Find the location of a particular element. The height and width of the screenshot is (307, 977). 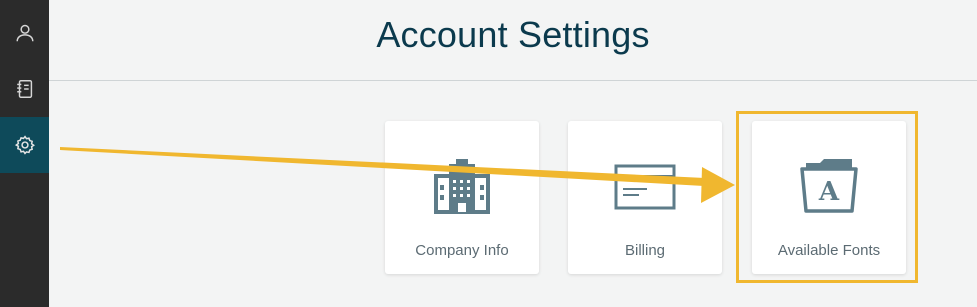

sidebar-item-profile is located at coordinates (24, 33).